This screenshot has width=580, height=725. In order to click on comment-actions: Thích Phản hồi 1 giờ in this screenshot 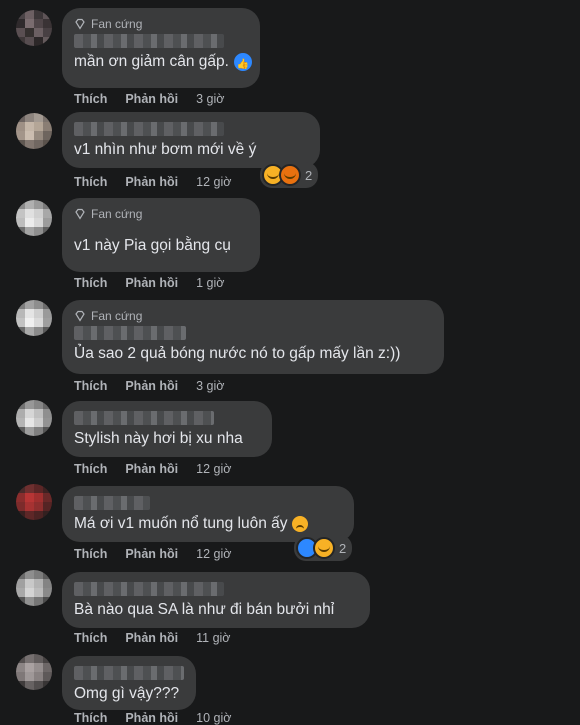, I will do `click(149, 283)`.